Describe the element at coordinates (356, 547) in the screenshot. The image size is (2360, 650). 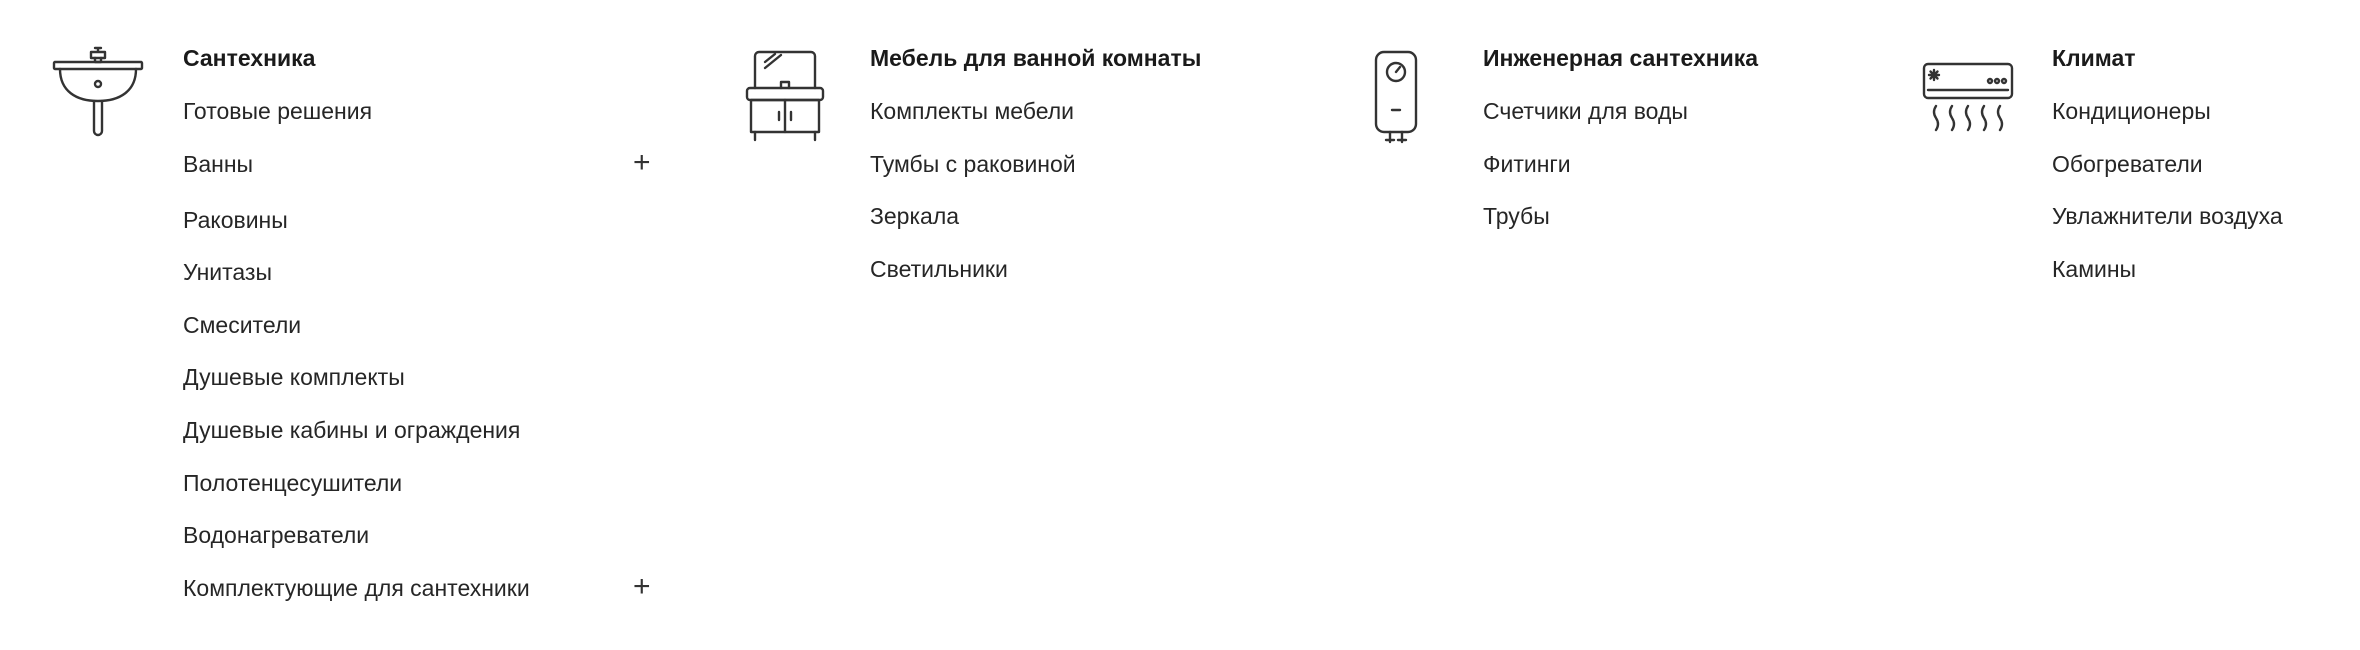
I see `menu-item-water-heaters: Водонагреватели` at that location.